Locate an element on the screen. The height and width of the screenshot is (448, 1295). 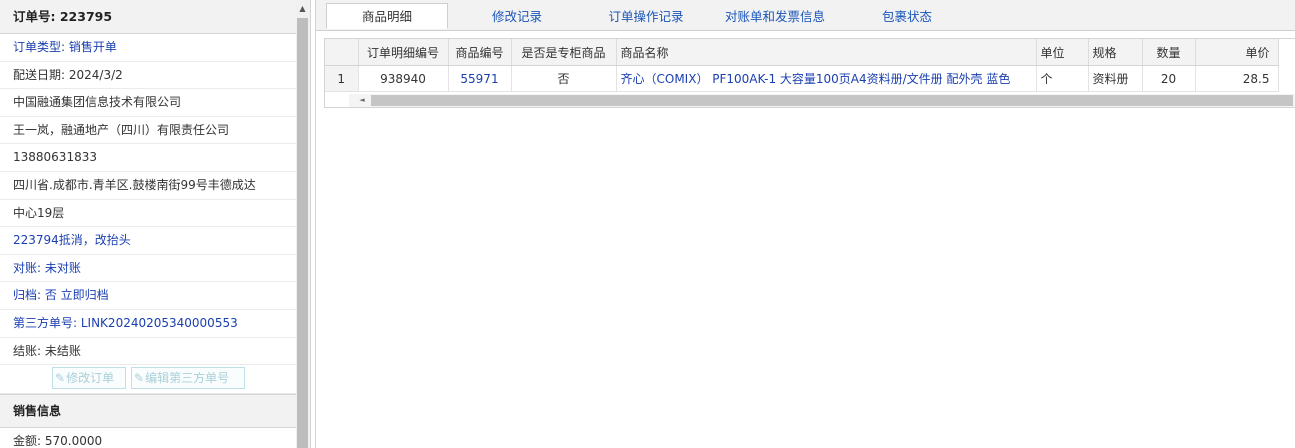
order-actions: ✎修改订单 ✎编辑第三方单号 is located at coordinates (148, 380).